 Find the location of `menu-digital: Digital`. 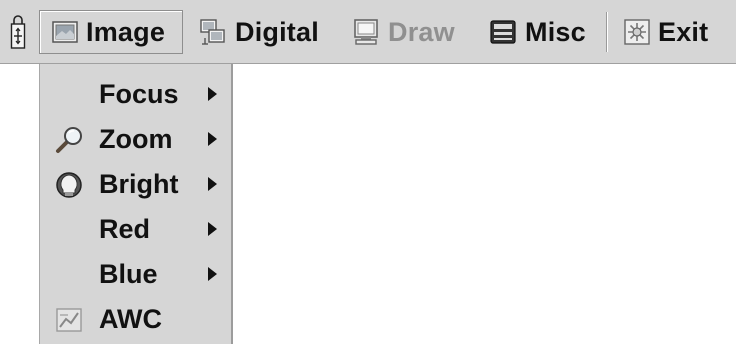

menu-digital: Digital is located at coordinates (264, 32).